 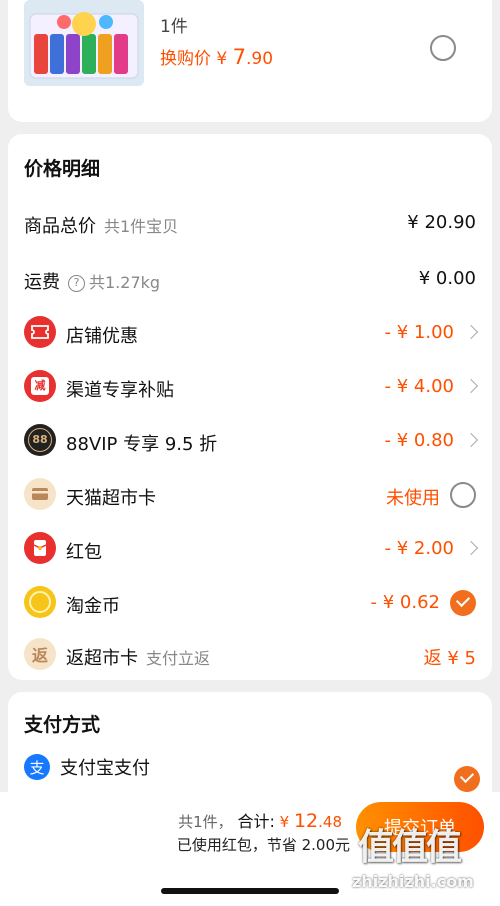 I want to click on home-indicator, so click(x=250, y=891).